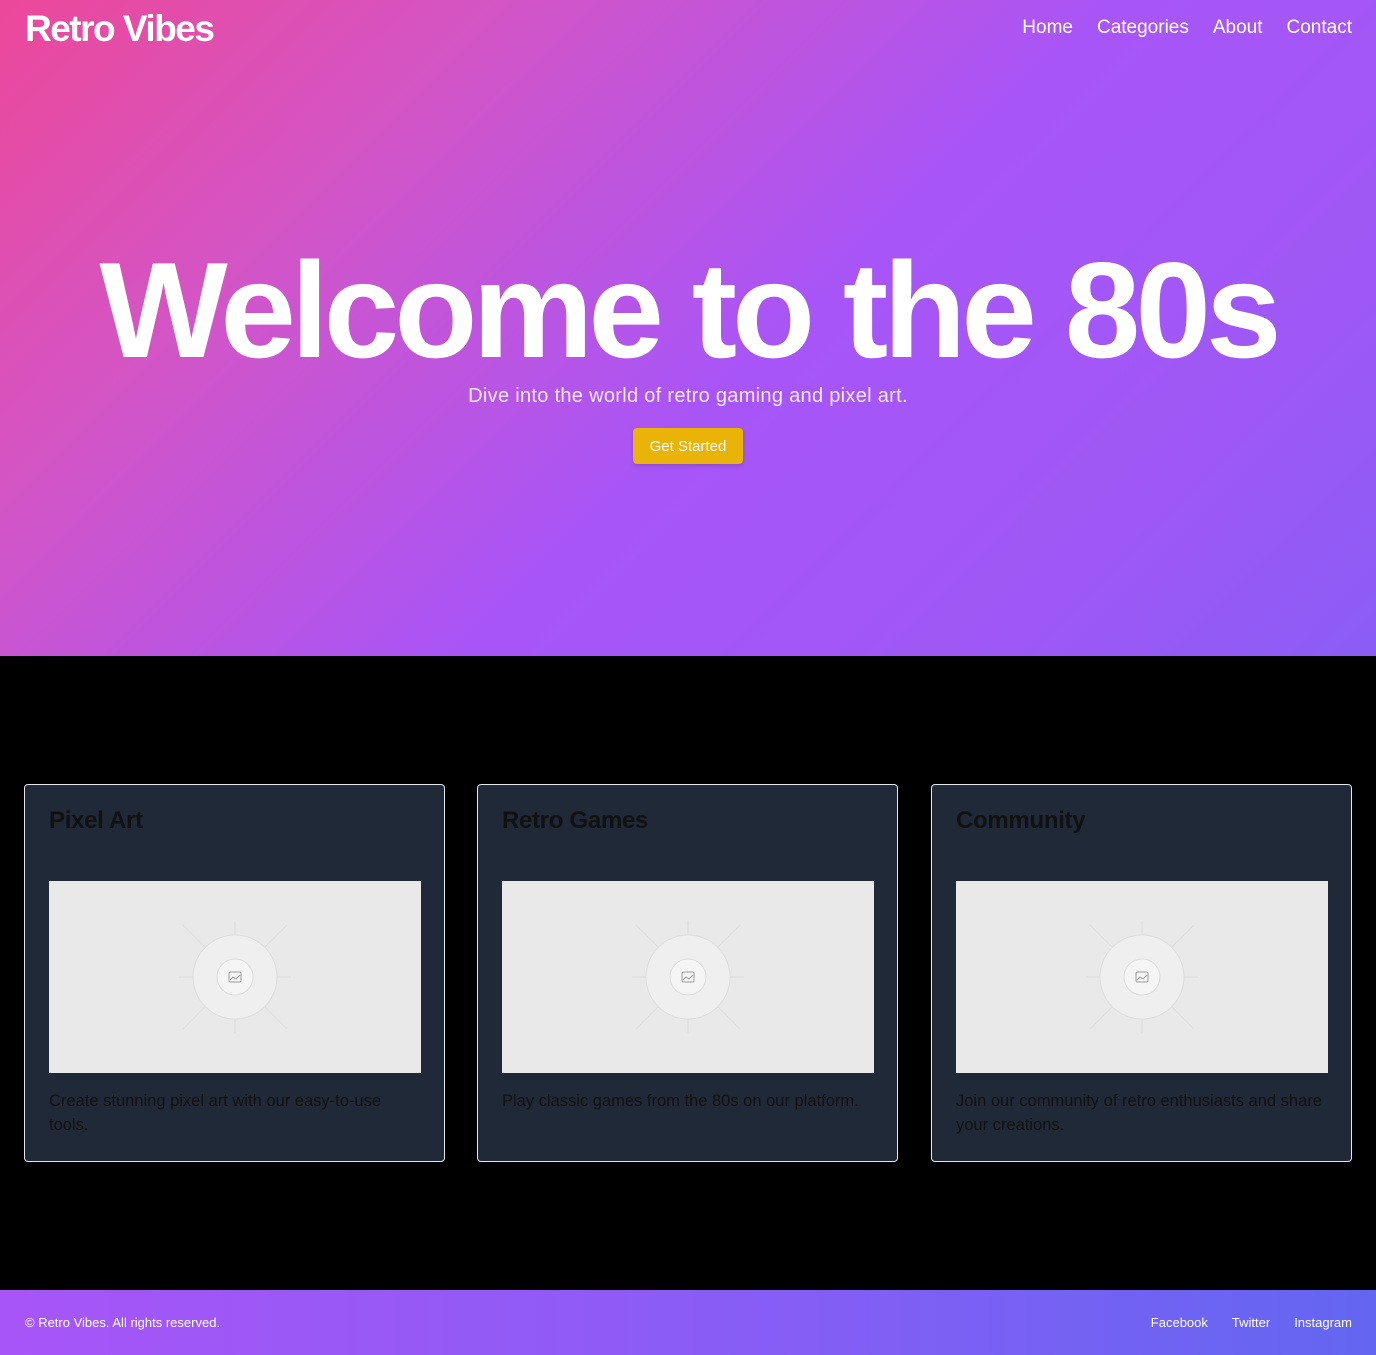  I want to click on get-started-button: Get Started, so click(688, 446).